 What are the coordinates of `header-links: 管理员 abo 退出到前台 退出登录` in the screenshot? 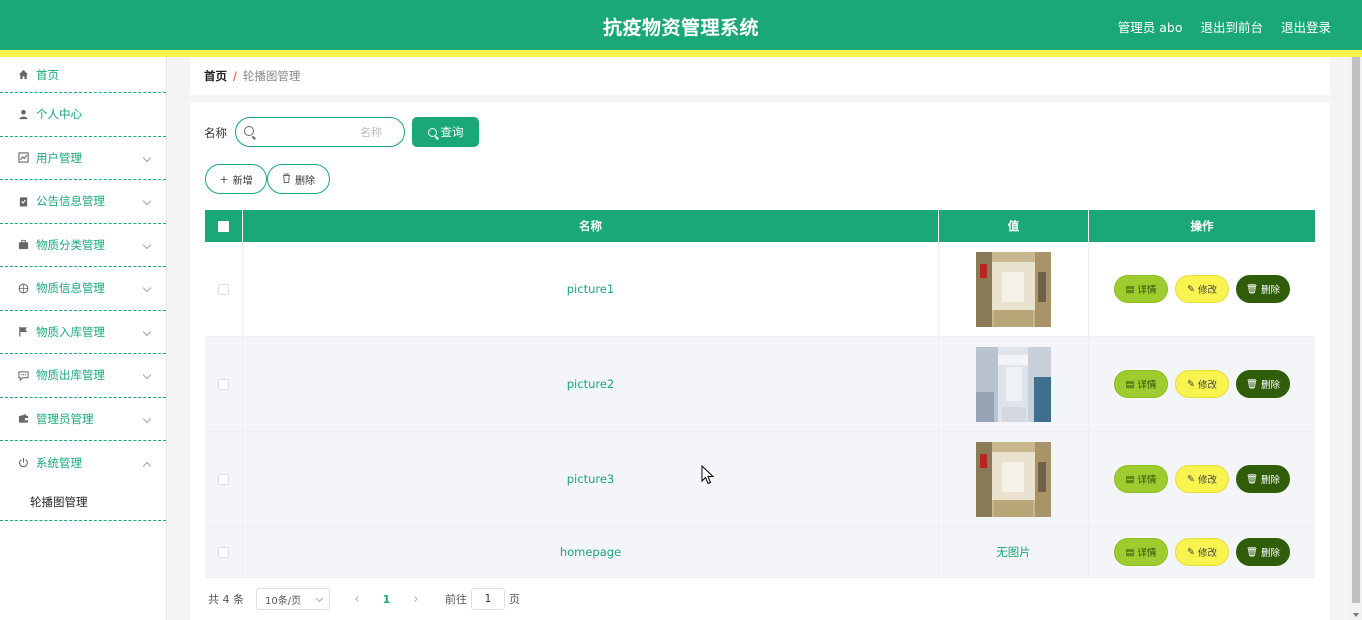 It's located at (1224, 26).